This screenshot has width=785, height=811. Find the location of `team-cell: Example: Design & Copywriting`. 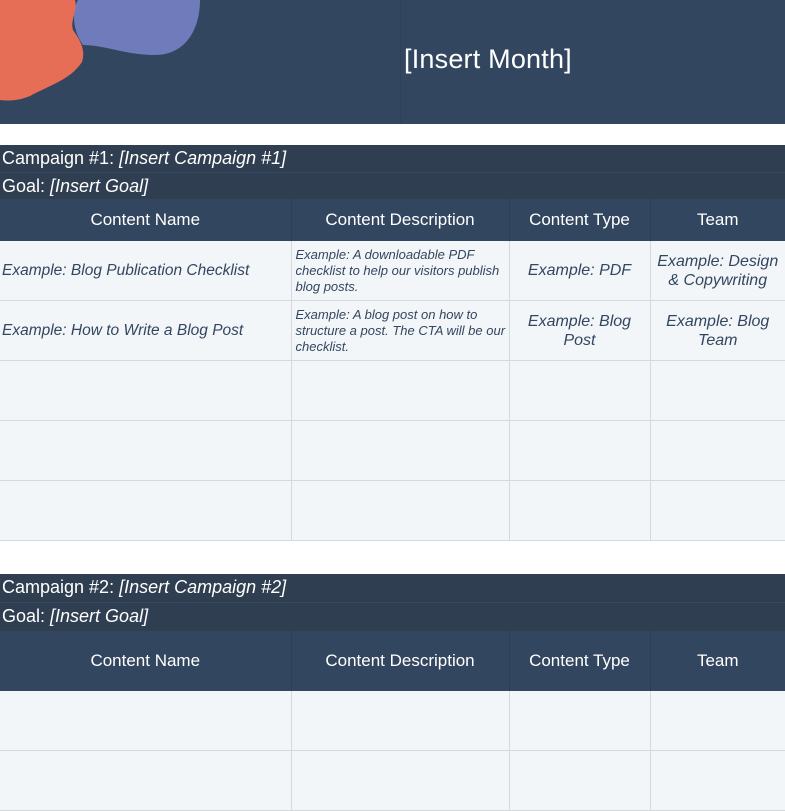

team-cell: Example: Design & Copywriting is located at coordinates (717, 271).